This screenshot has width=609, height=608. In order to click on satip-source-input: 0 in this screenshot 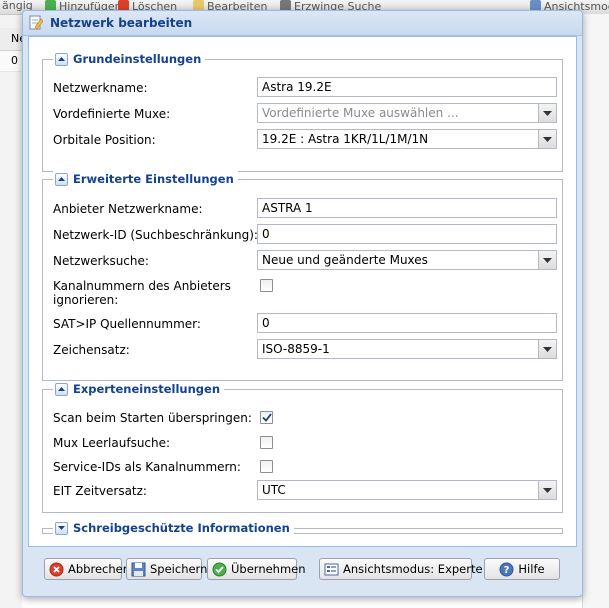, I will do `click(407, 323)`.